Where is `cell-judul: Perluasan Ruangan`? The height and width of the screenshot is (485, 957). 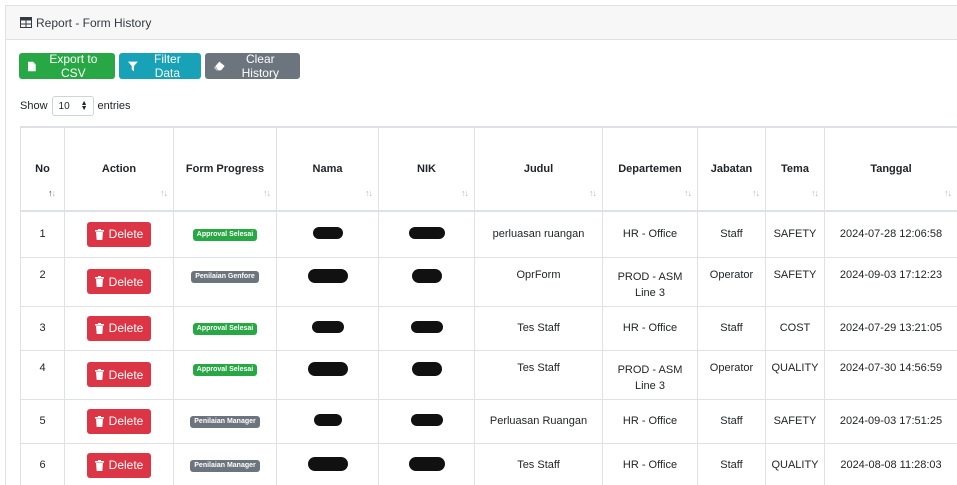 cell-judul: Perluasan Ruangan is located at coordinates (538, 421).